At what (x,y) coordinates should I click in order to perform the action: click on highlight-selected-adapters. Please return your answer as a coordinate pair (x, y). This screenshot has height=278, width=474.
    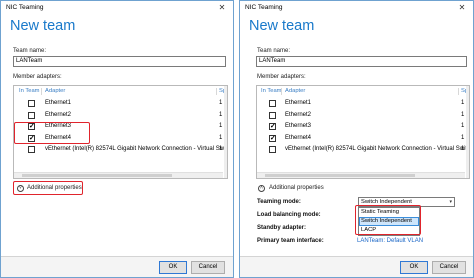
    Looking at the image, I should click on (52, 133).